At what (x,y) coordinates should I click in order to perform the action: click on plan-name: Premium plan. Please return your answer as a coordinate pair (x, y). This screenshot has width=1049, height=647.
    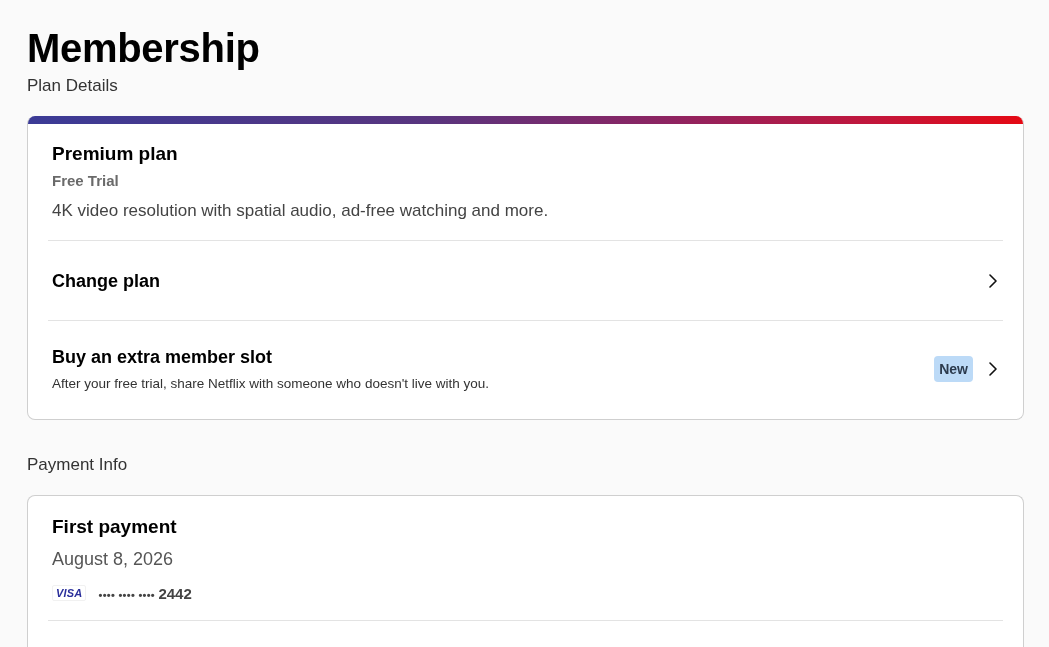
    Looking at the image, I should click on (115, 154).